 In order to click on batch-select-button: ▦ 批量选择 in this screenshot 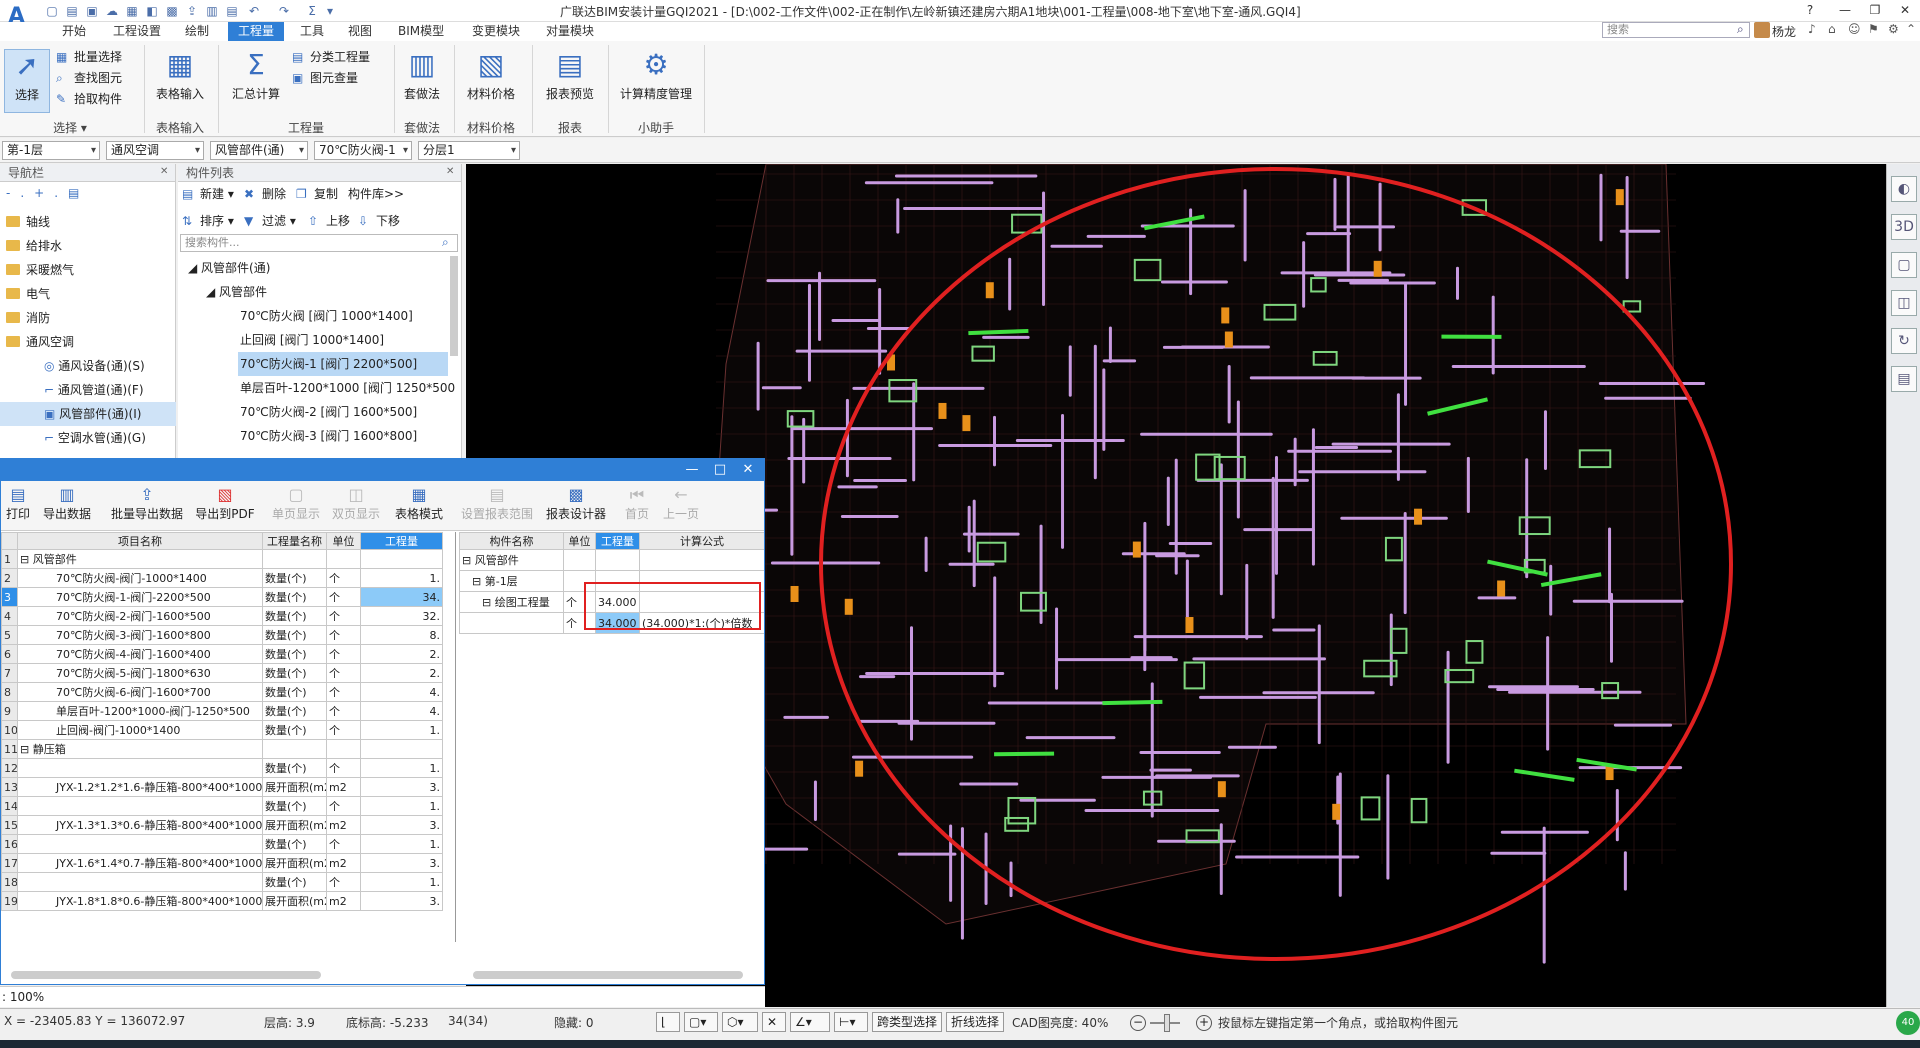, I will do `click(89, 57)`.